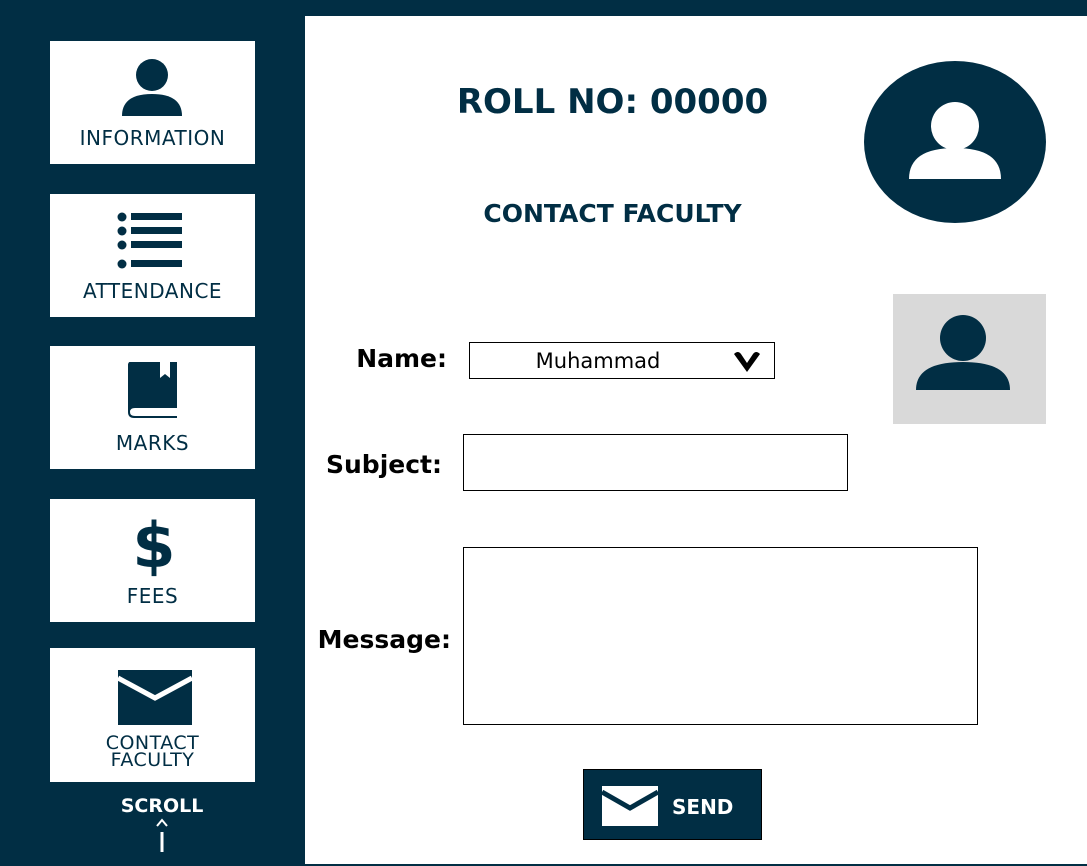 This screenshot has height=866, width=1087. I want to click on sidebar-item-label: INFORMATION, so click(152, 138).